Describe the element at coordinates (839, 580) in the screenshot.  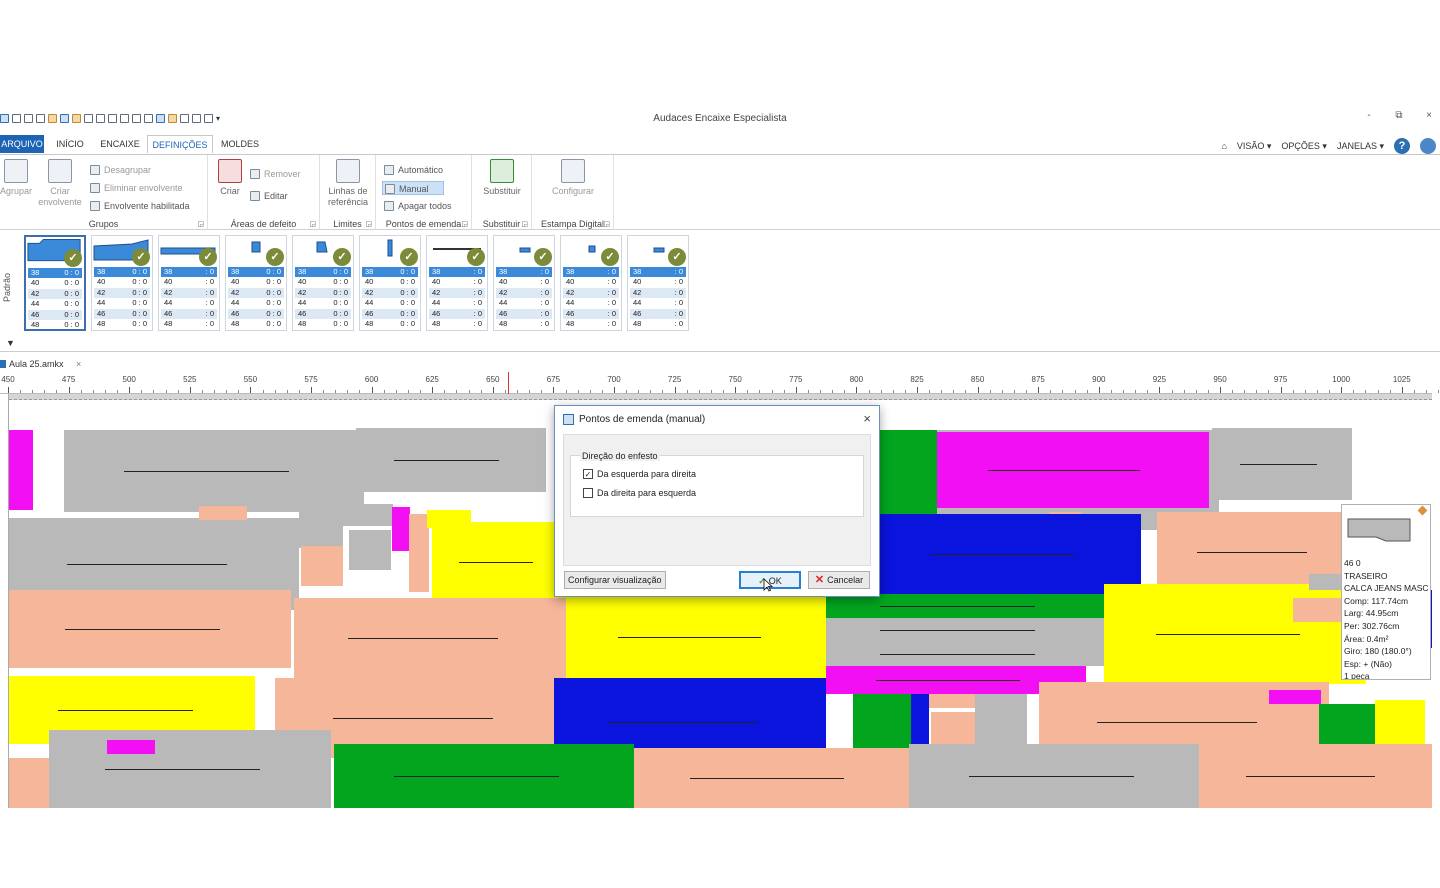
I see `cancel-button: ✕ Cancelar` at that location.